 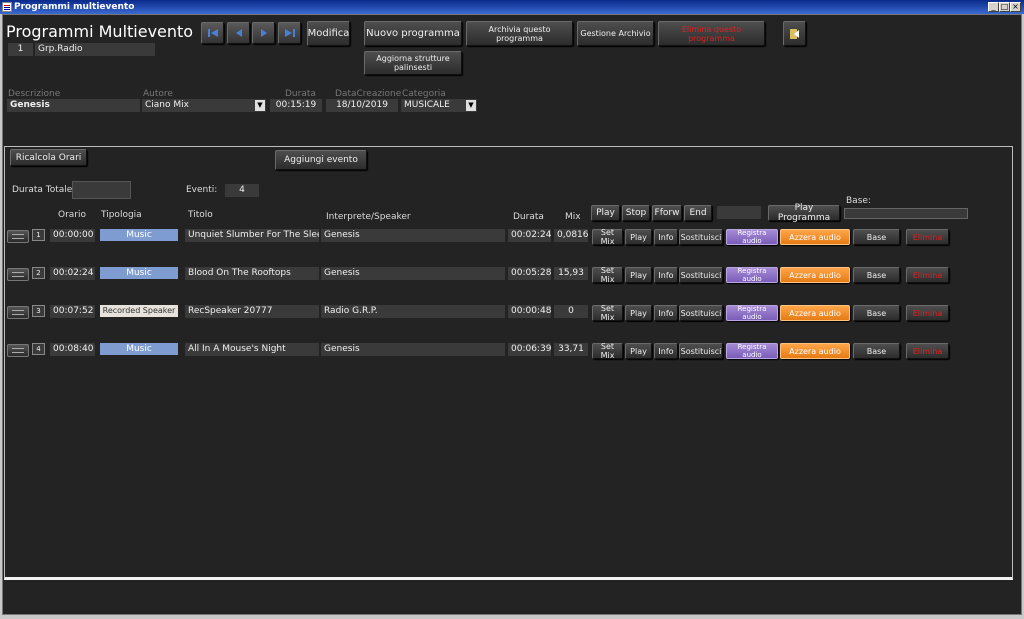 I want to click on modifica-button: Modifica, so click(x=328, y=33).